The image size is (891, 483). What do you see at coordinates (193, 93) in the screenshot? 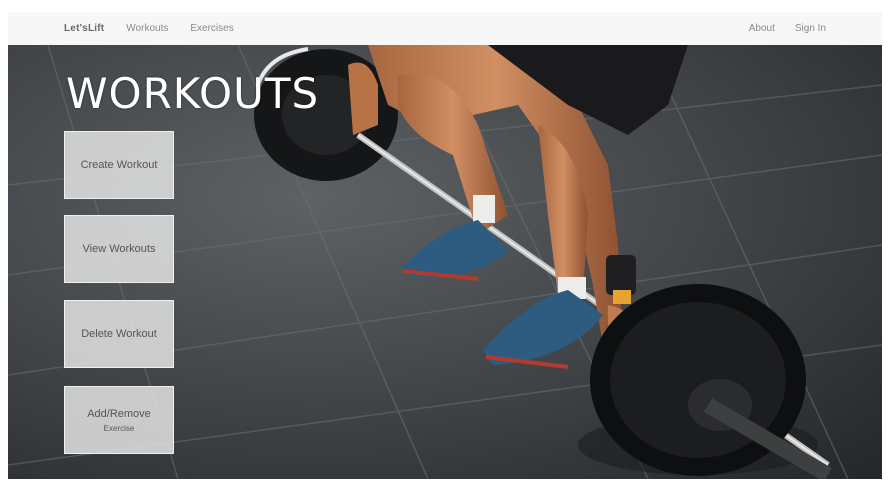
I see `page-title: WORKOUTS` at bounding box center [193, 93].